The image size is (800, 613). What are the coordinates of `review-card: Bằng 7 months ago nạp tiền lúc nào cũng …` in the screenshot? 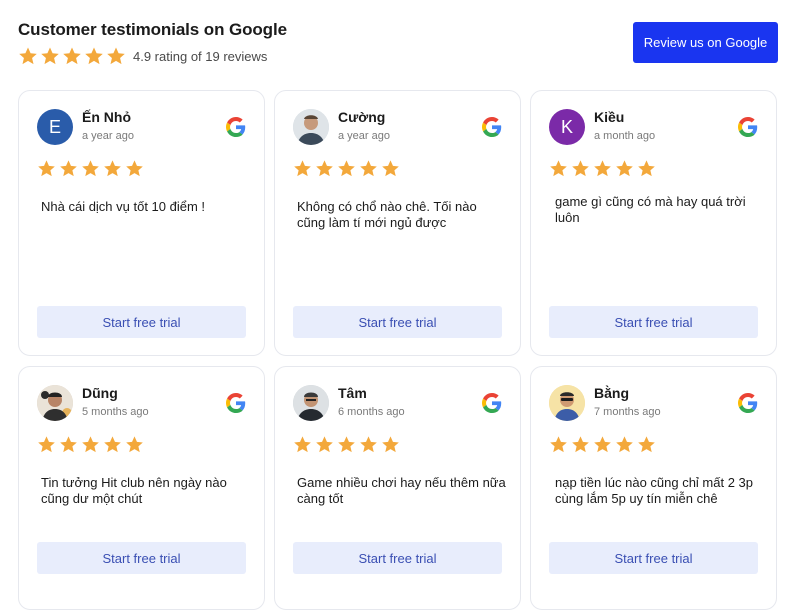 It's located at (653, 488).